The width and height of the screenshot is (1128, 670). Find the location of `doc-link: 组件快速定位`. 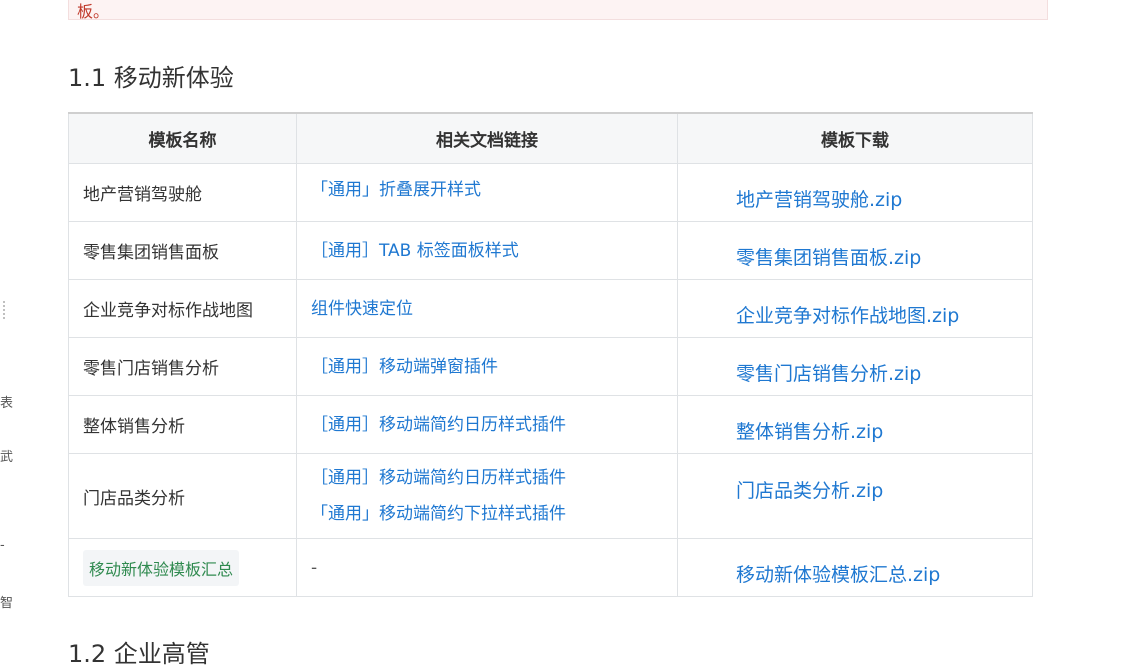

doc-link: 组件快速定位 is located at coordinates (487, 309).